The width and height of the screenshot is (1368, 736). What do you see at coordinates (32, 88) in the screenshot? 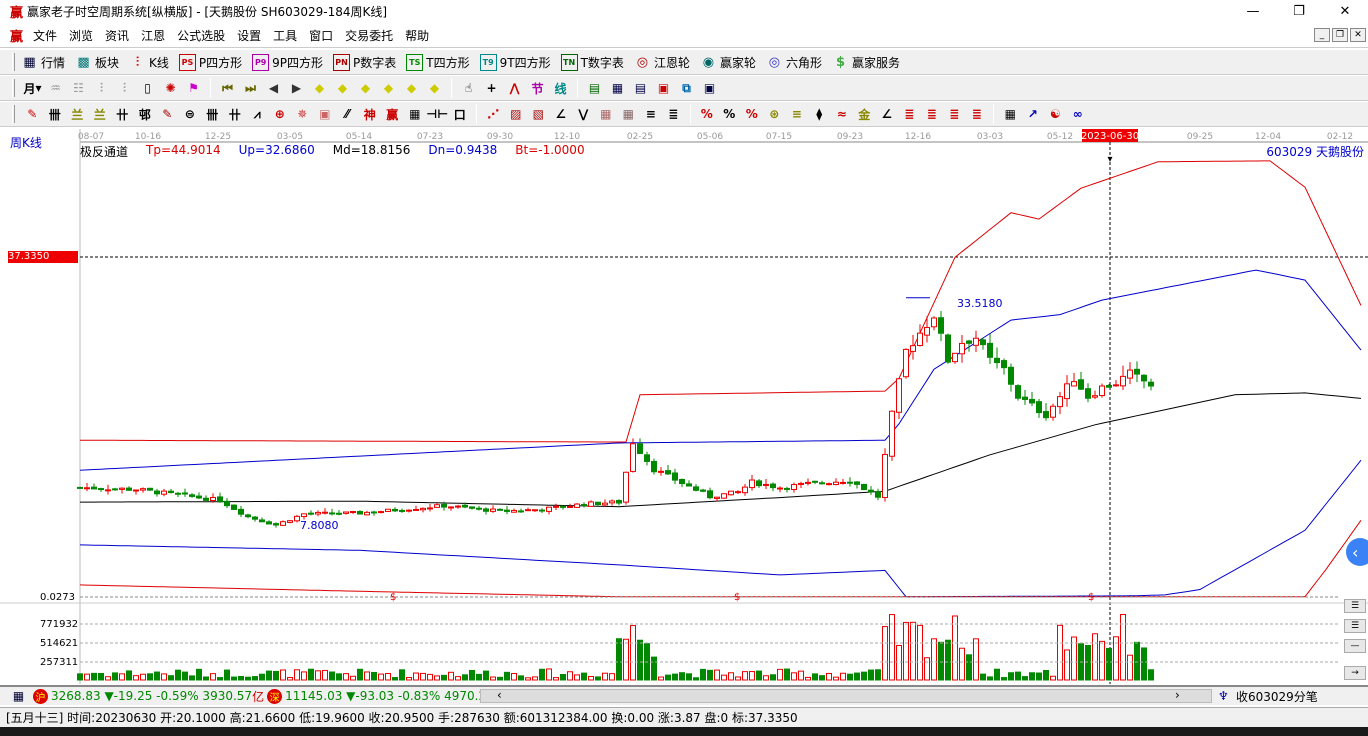
I see `period-select: 月 ▾` at bounding box center [32, 88].